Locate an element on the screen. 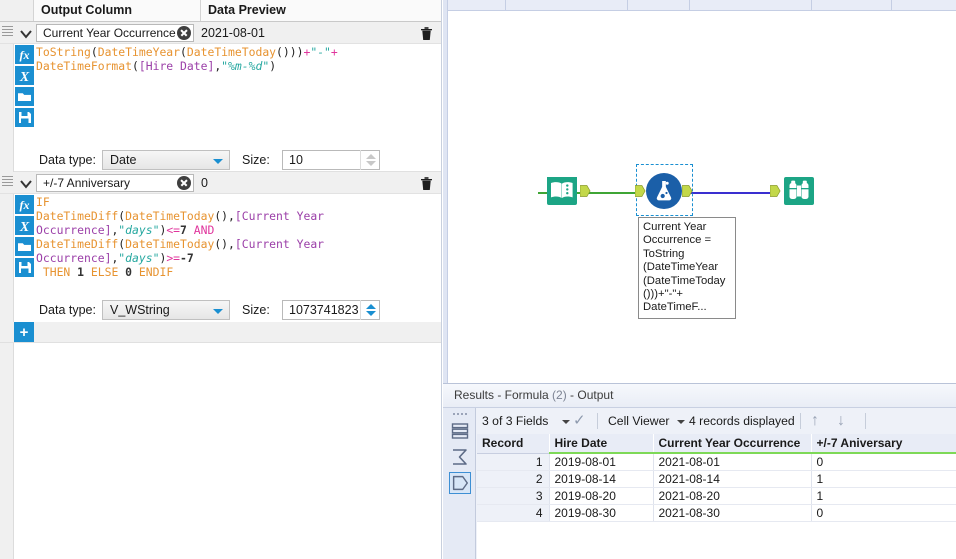 This screenshot has width=956, height=559. metadata-icon is located at coordinates (460, 483).